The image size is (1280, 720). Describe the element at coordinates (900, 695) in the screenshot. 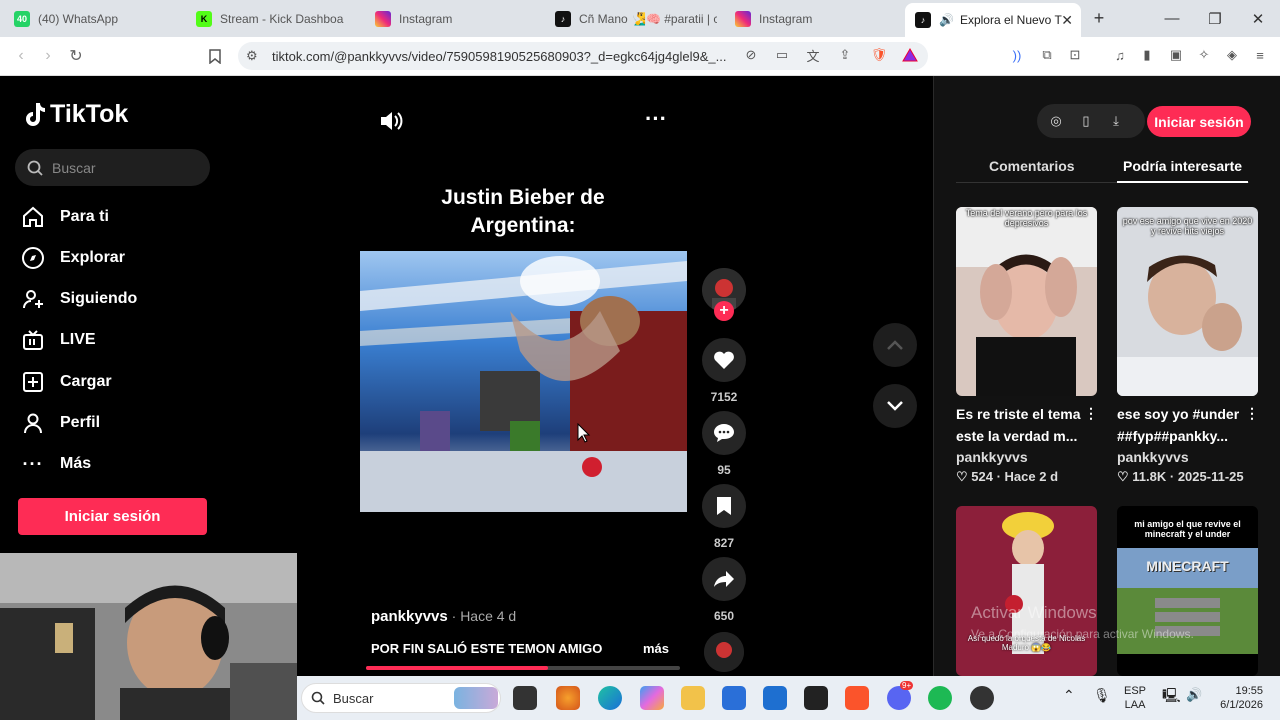

I see `discord-icon: 9+` at that location.